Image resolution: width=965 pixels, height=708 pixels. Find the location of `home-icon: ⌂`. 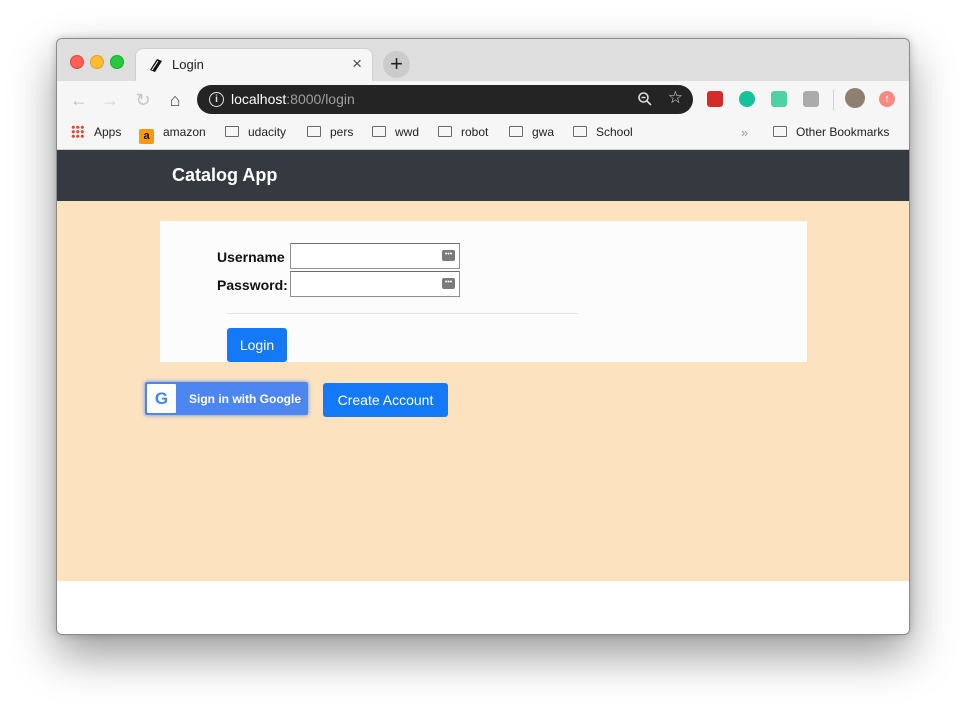

home-icon: ⌂ is located at coordinates (175, 100).